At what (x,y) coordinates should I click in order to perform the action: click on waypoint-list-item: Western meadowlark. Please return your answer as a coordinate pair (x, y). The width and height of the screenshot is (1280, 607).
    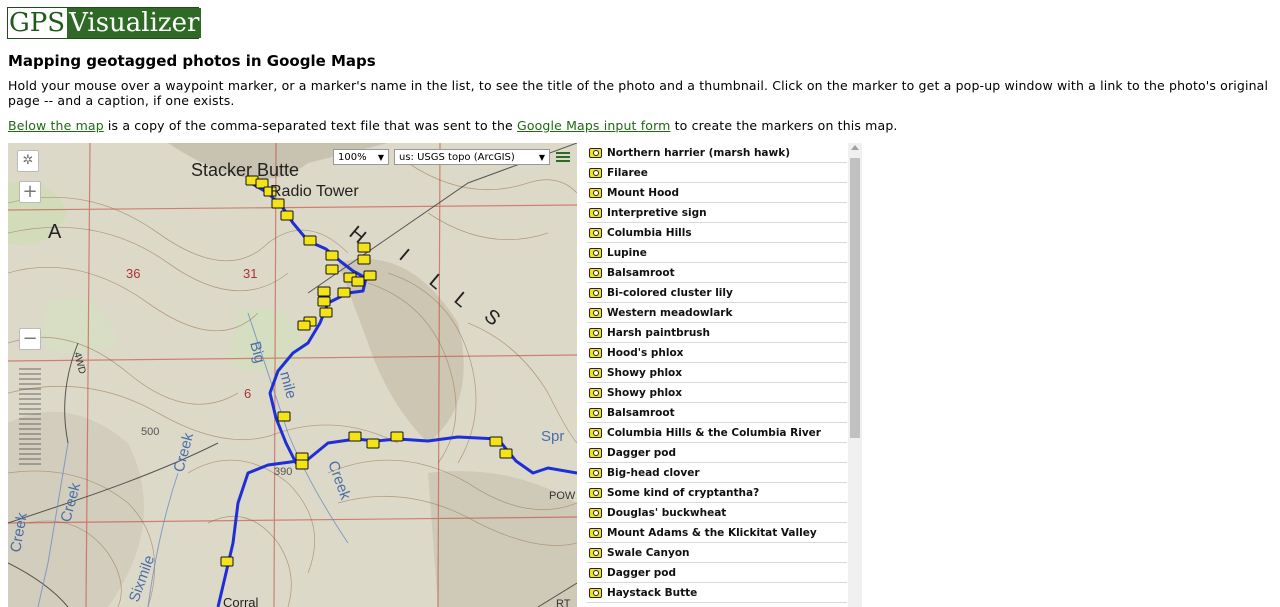
    Looking at the image, I should click on (717, 313).